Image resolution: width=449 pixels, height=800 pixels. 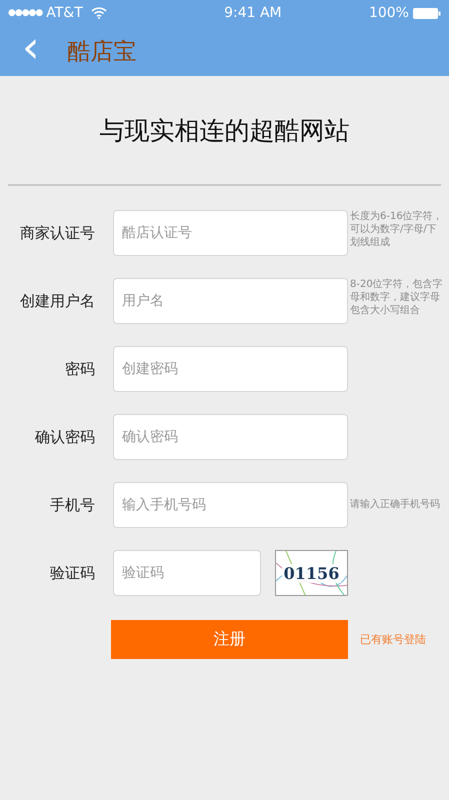 What do you see at coordinates (426, 13) in the screenshot?
I see `battery-icon` at bounding box center [426, 13].